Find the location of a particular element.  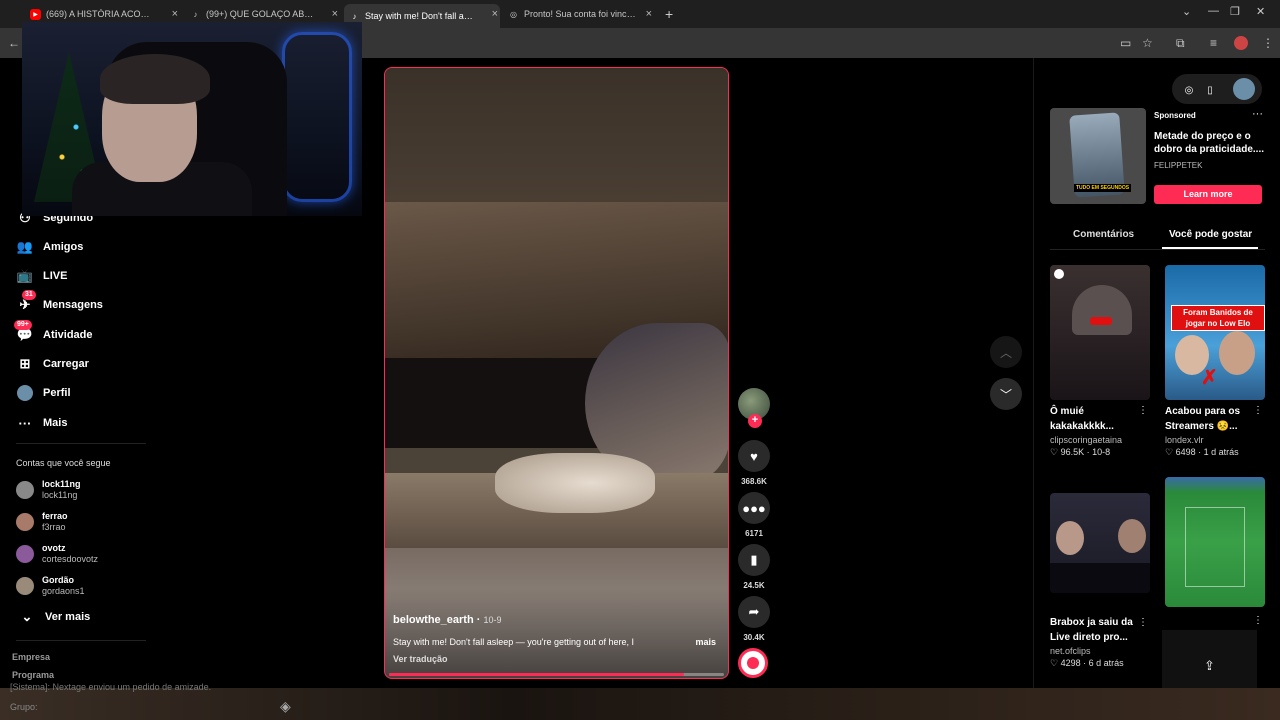

previous-video-button: ︿ is located at coordinates (1006, 352).